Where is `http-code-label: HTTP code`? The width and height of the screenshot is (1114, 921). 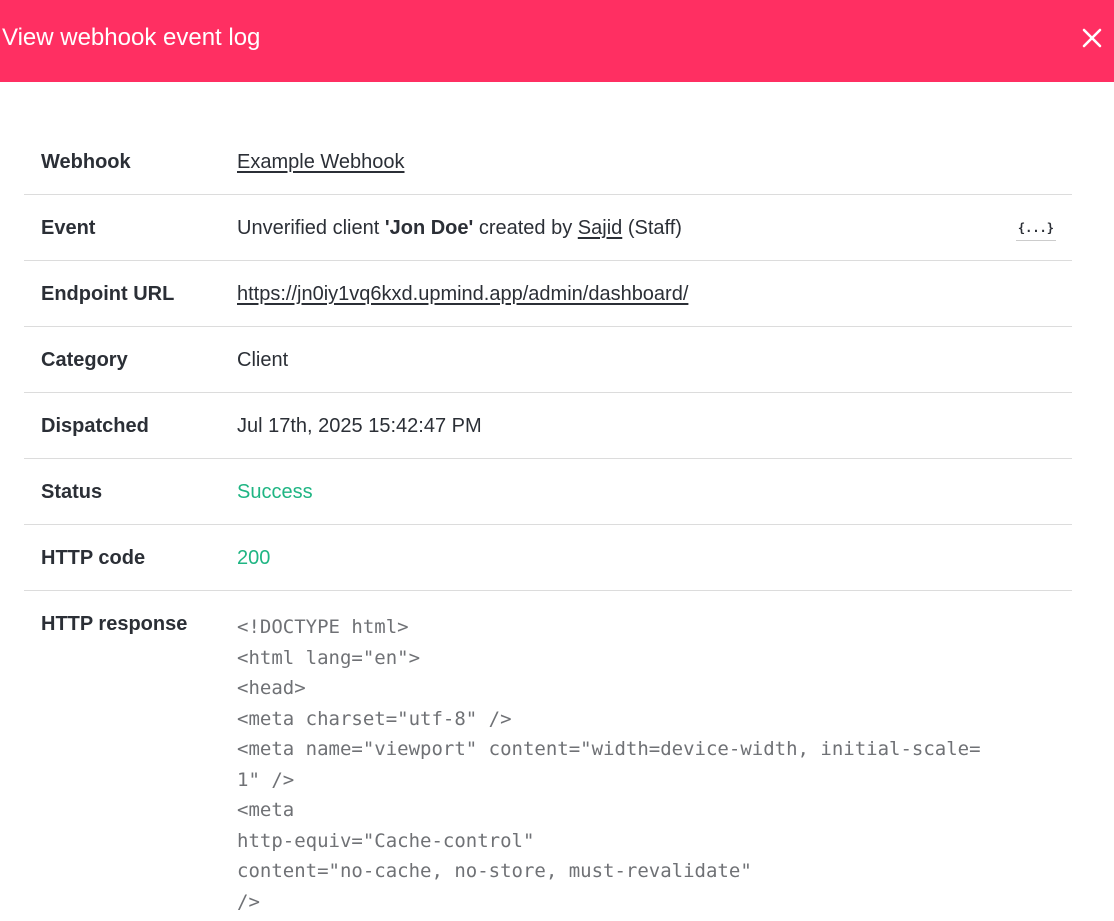 http-code-label: HTTP code is located at coordinates (93, 558).